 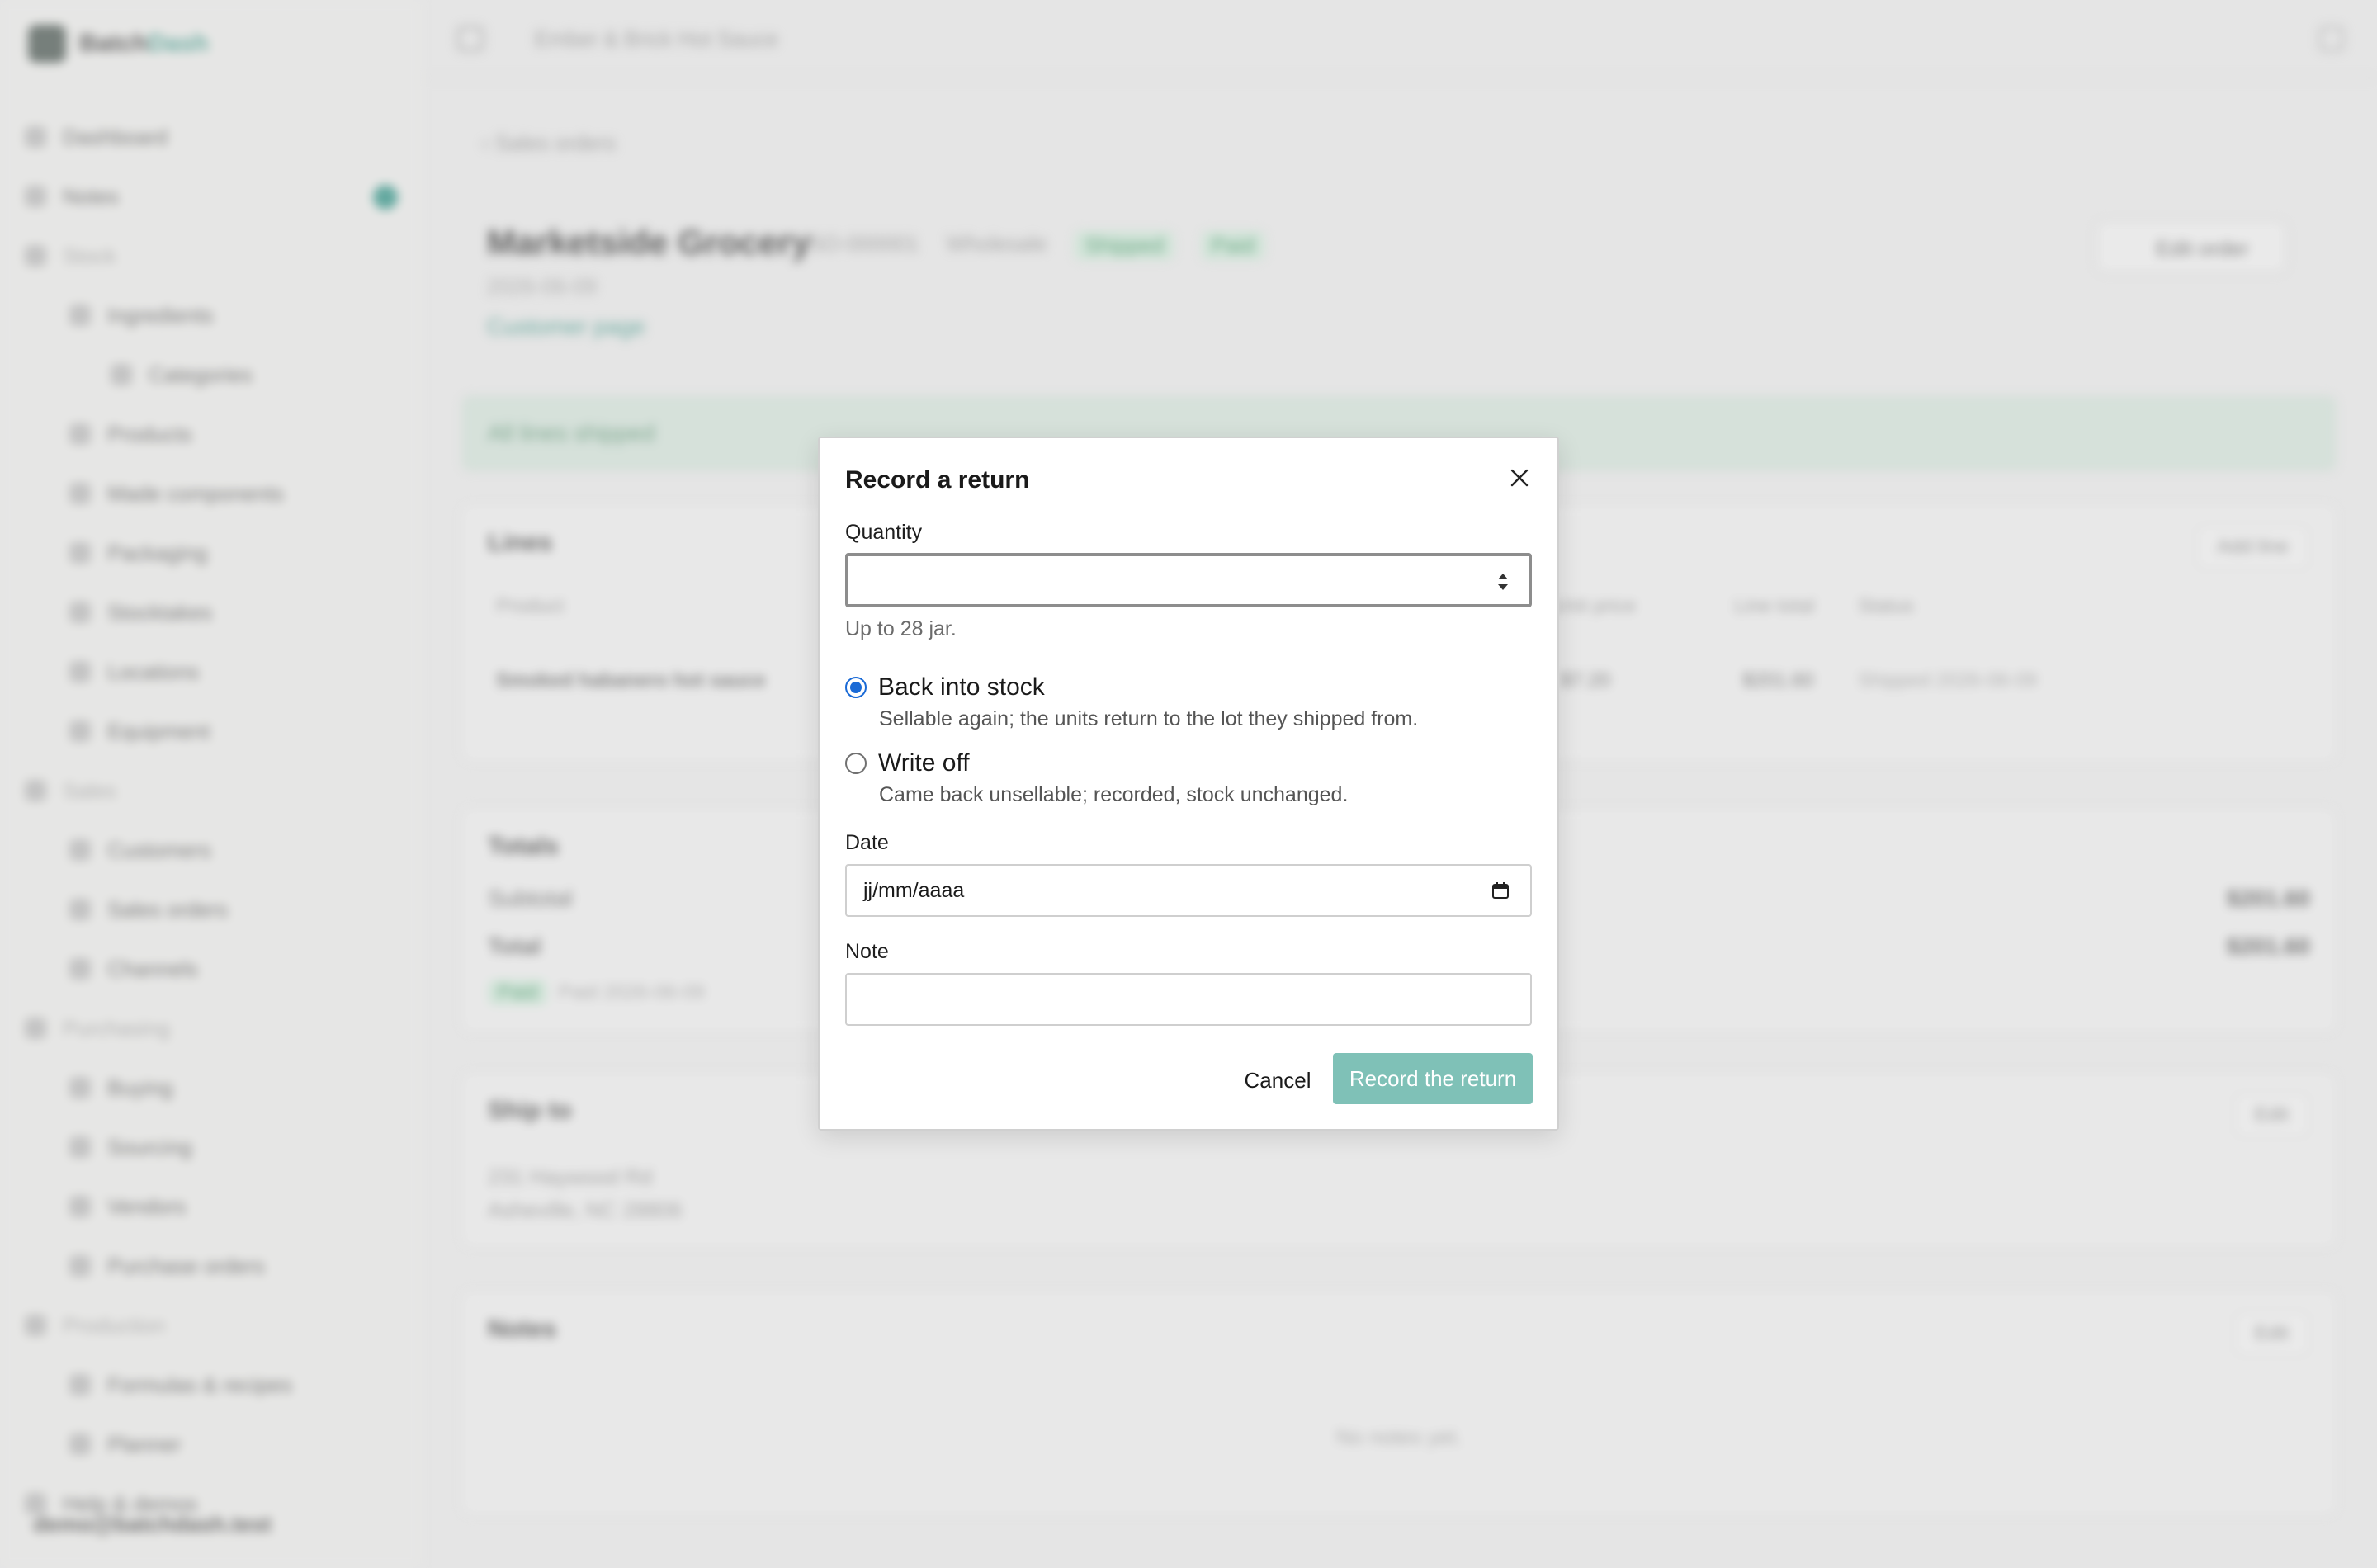 What do you see at coordinates (1278, 1080) in the screenshot?
I see `cancel-button: Cancel` at bounding box center [1278, 1080].